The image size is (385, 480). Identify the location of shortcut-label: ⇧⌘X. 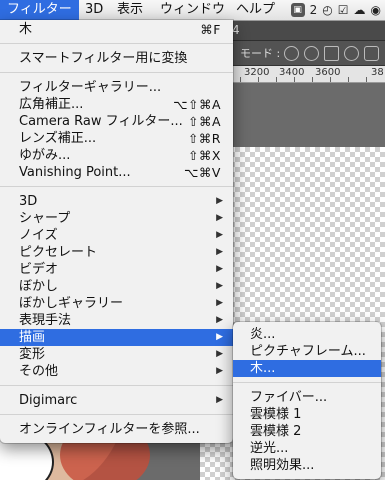
(204, 155).